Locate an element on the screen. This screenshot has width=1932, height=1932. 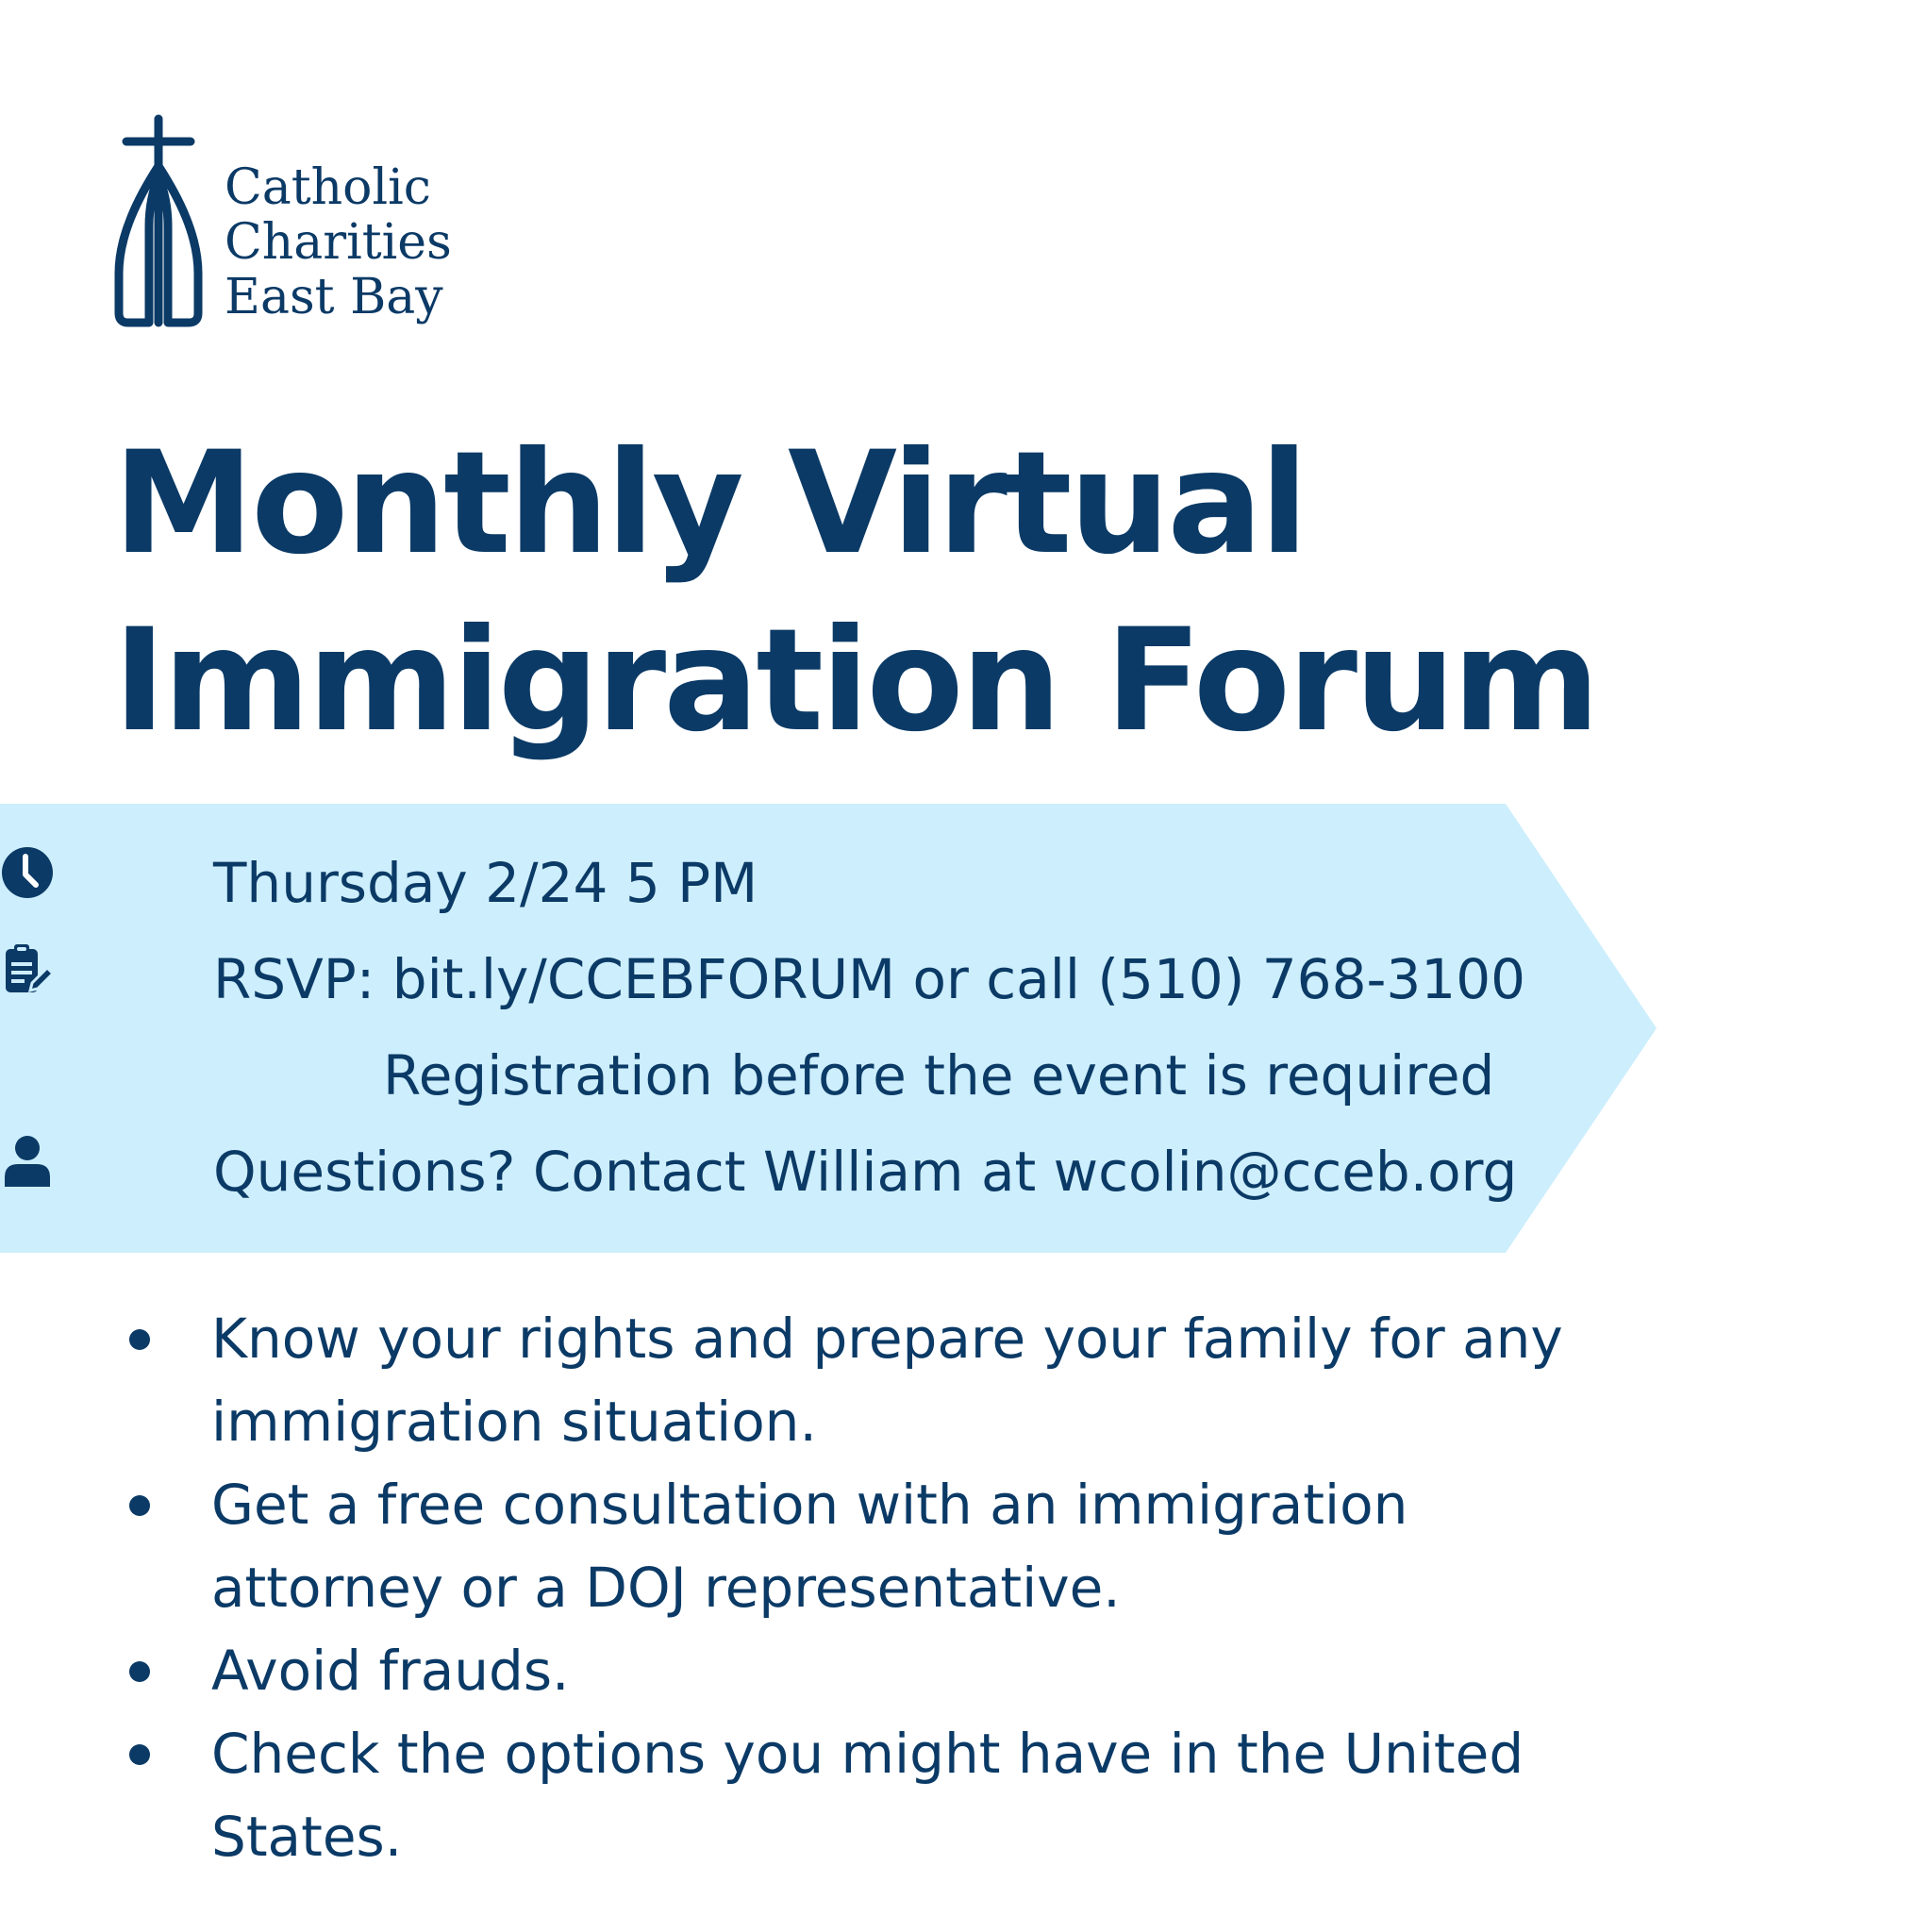
page-title: Monthly Virtual Immigration Forum is located at coordinates (856, 593).